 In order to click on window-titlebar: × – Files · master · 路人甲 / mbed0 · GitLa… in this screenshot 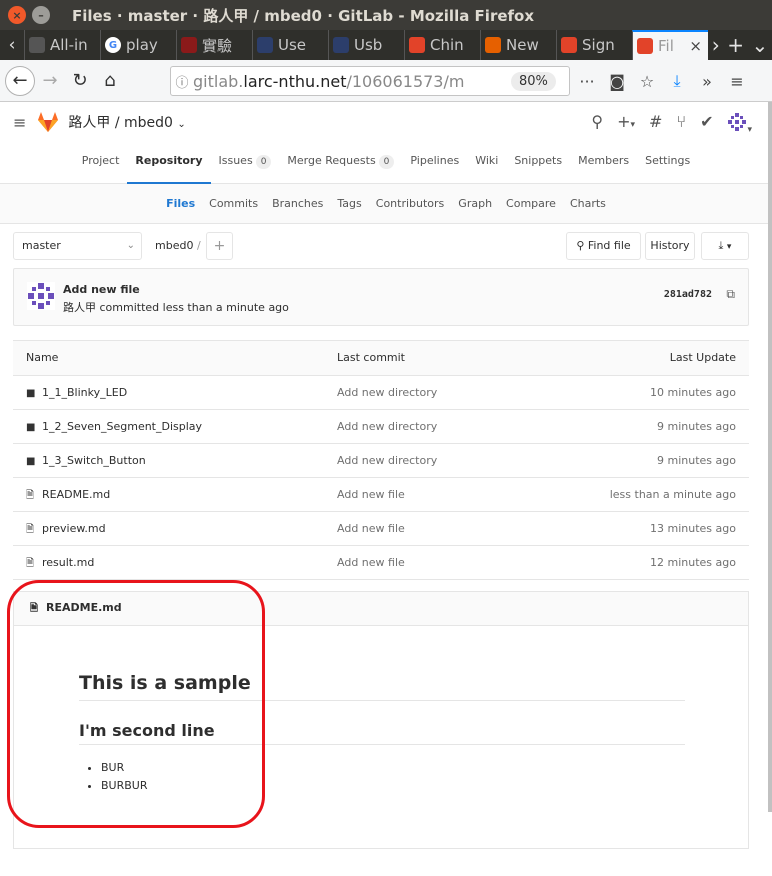, I will do `click(386, 15)`.